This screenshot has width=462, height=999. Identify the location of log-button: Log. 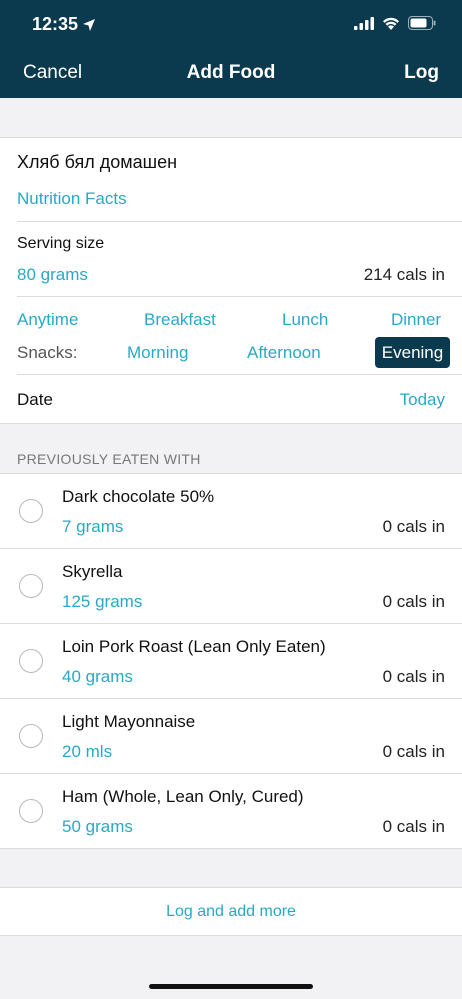
(421, 73).